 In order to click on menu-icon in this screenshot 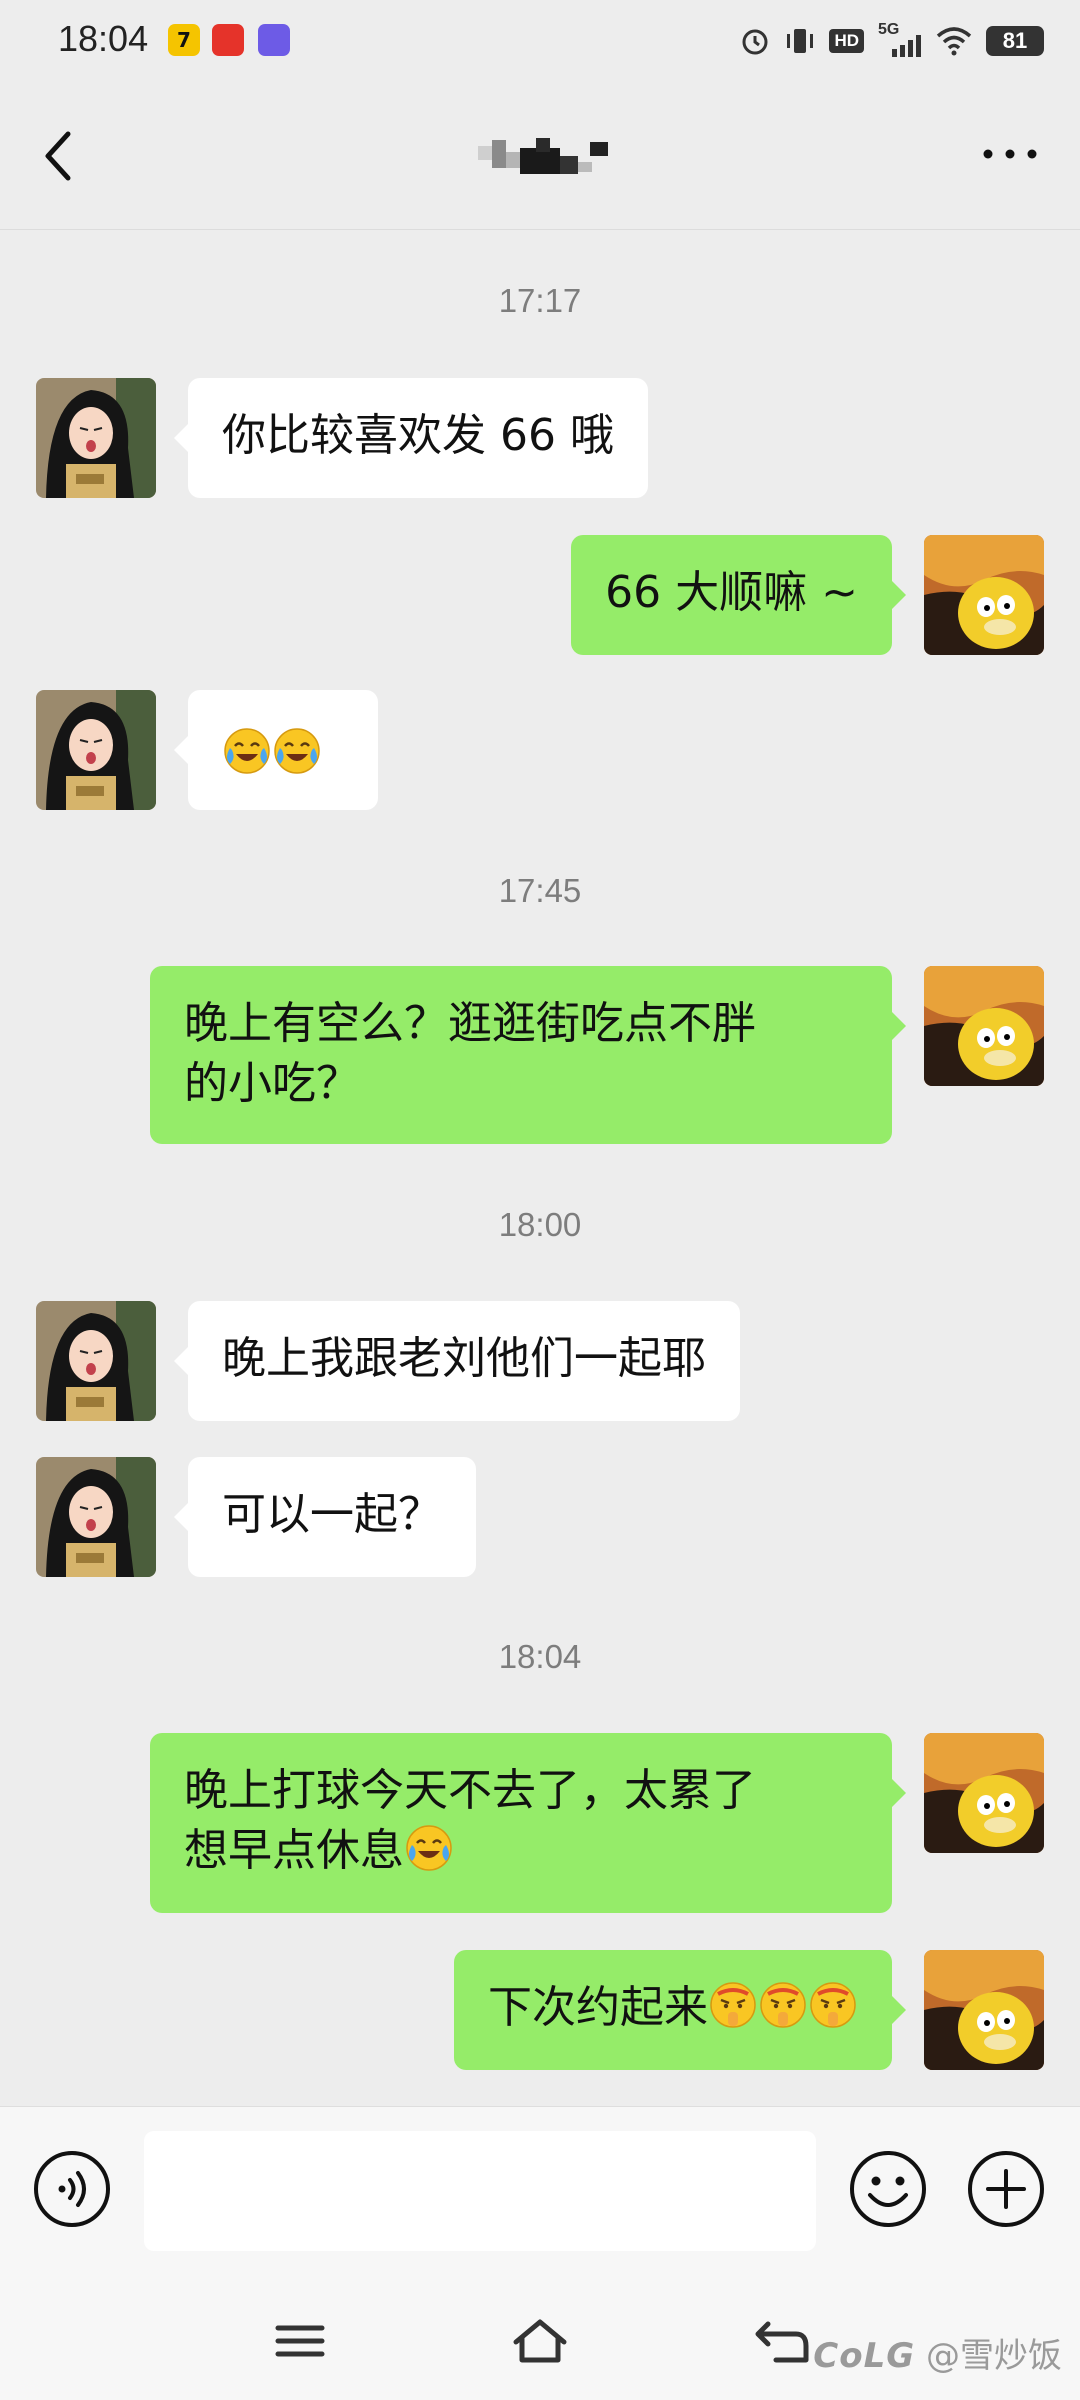, I will do `click(300, 2341)`.